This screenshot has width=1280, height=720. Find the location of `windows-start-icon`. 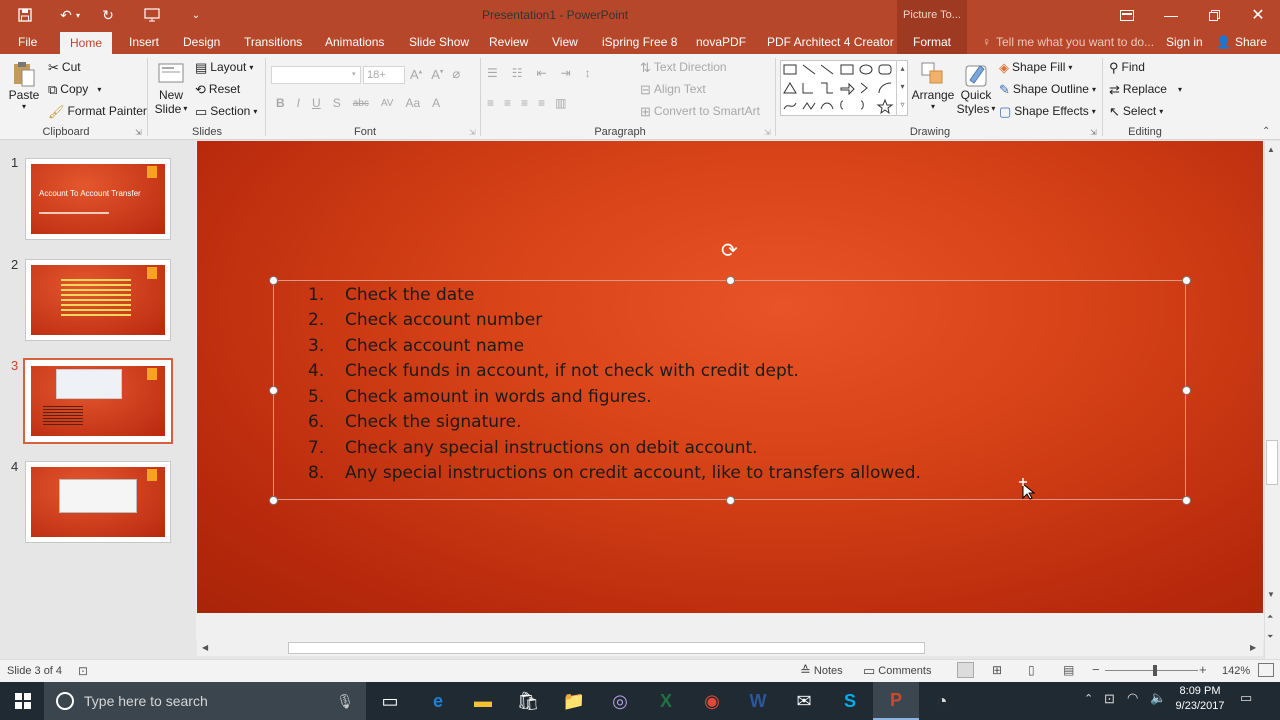

windows-start-icon is located at coordinates (23, 701).